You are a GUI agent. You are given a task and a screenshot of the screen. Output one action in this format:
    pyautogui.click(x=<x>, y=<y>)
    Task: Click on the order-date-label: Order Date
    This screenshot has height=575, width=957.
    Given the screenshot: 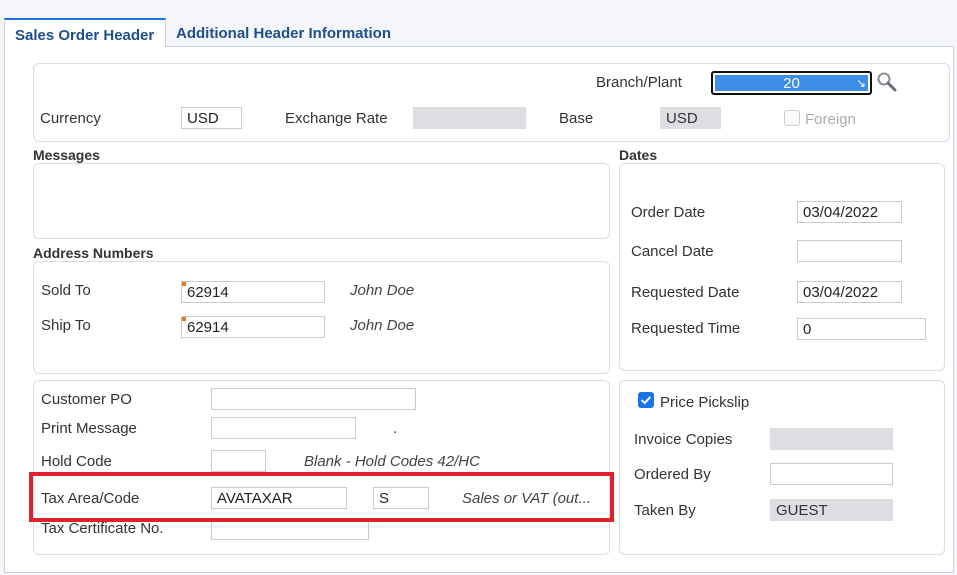 What is the action you would take?
    pyautogui.click(x=668, y=212)
    